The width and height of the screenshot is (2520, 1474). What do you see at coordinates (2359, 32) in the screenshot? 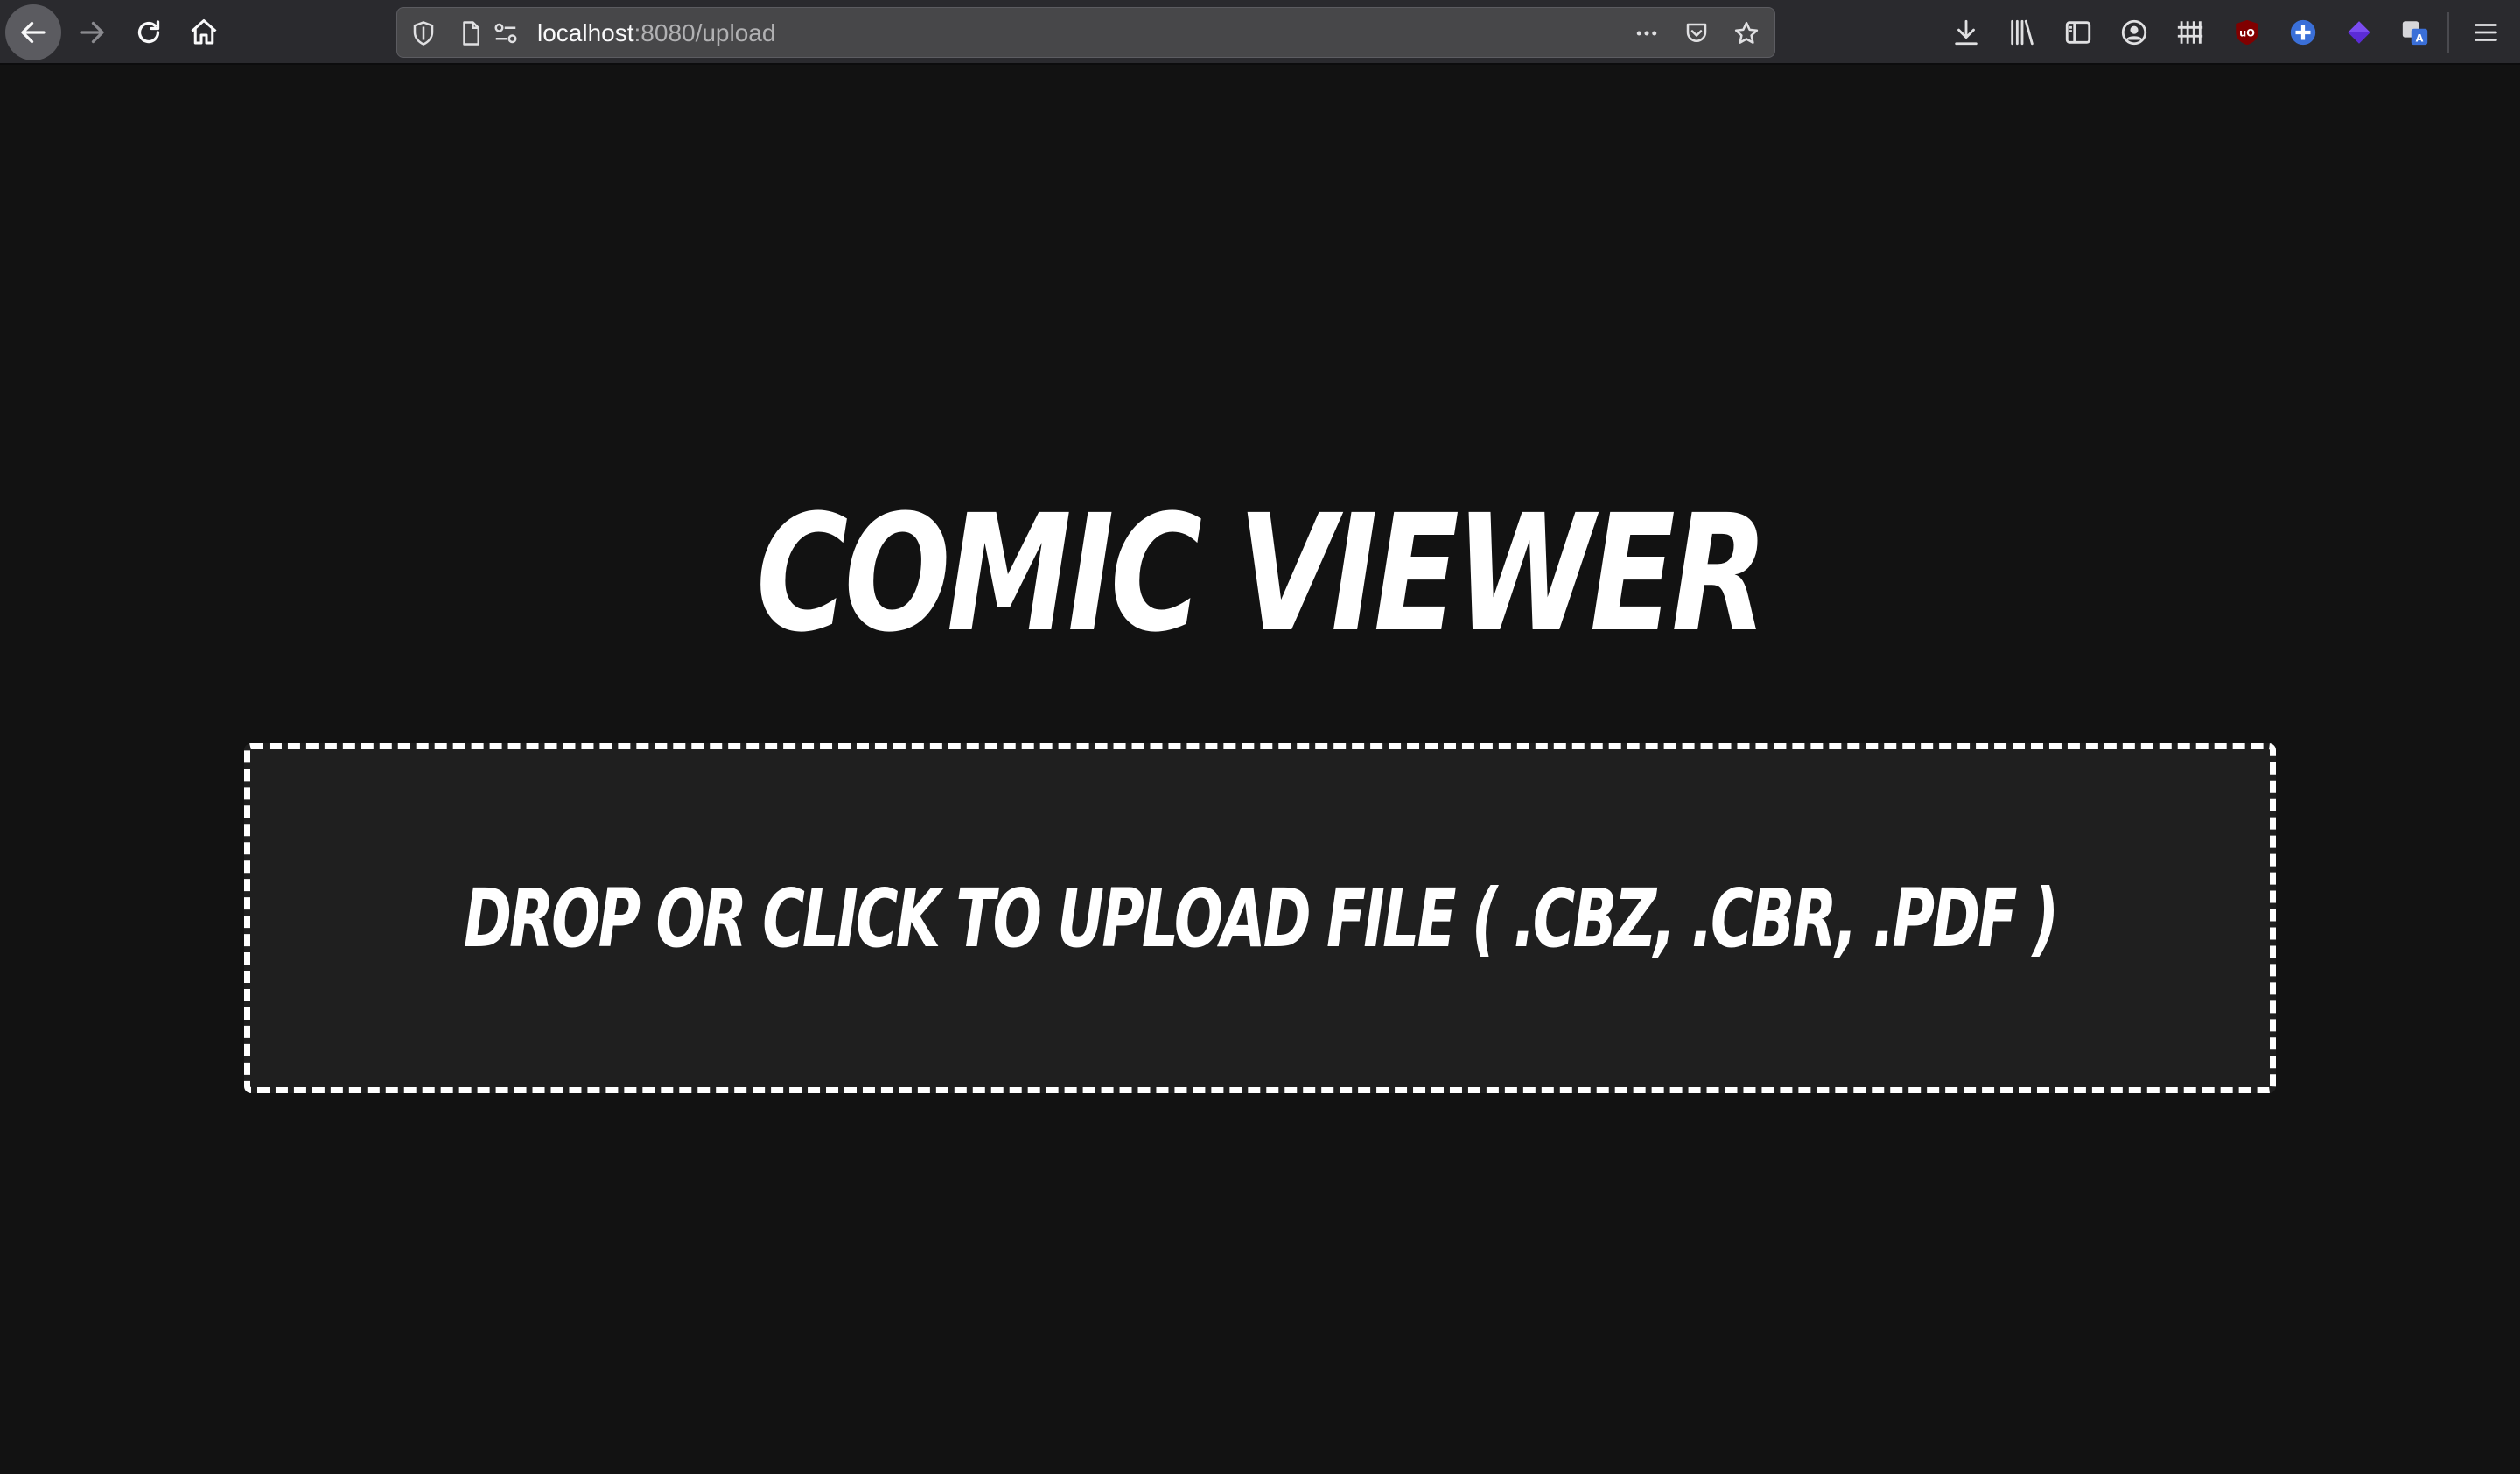
I see `extension-cube-icon` at bounding box center [2359, 32].